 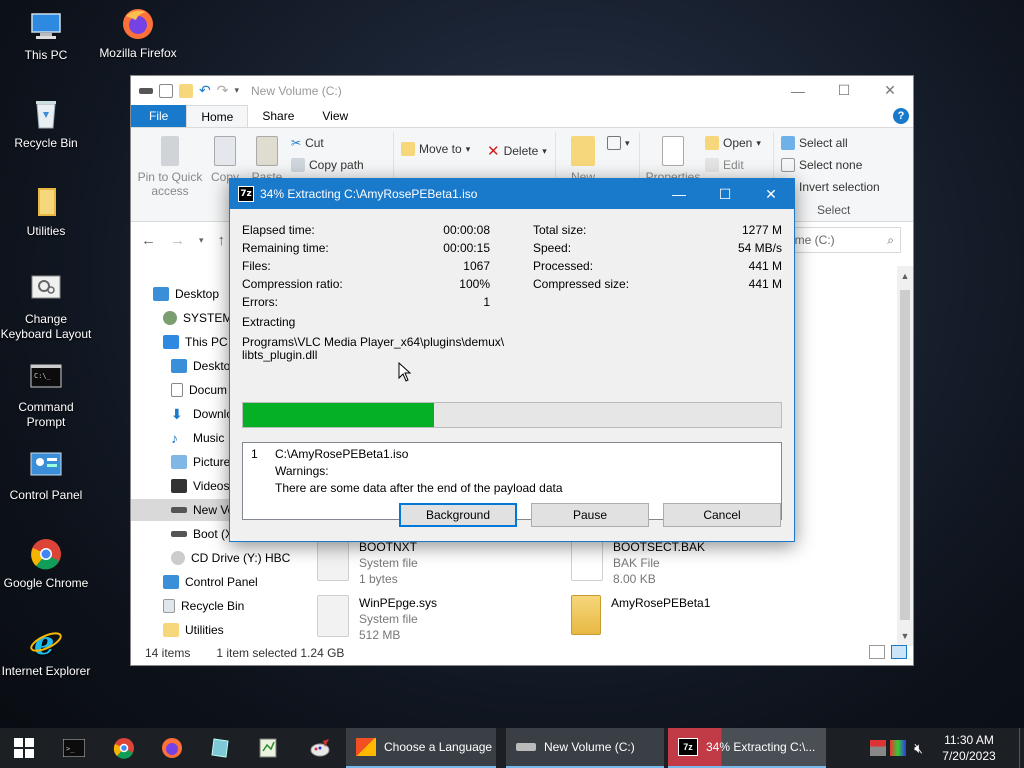 I want to click on desktop-icon-this-pc: This PC, so click(x=46, y=35).